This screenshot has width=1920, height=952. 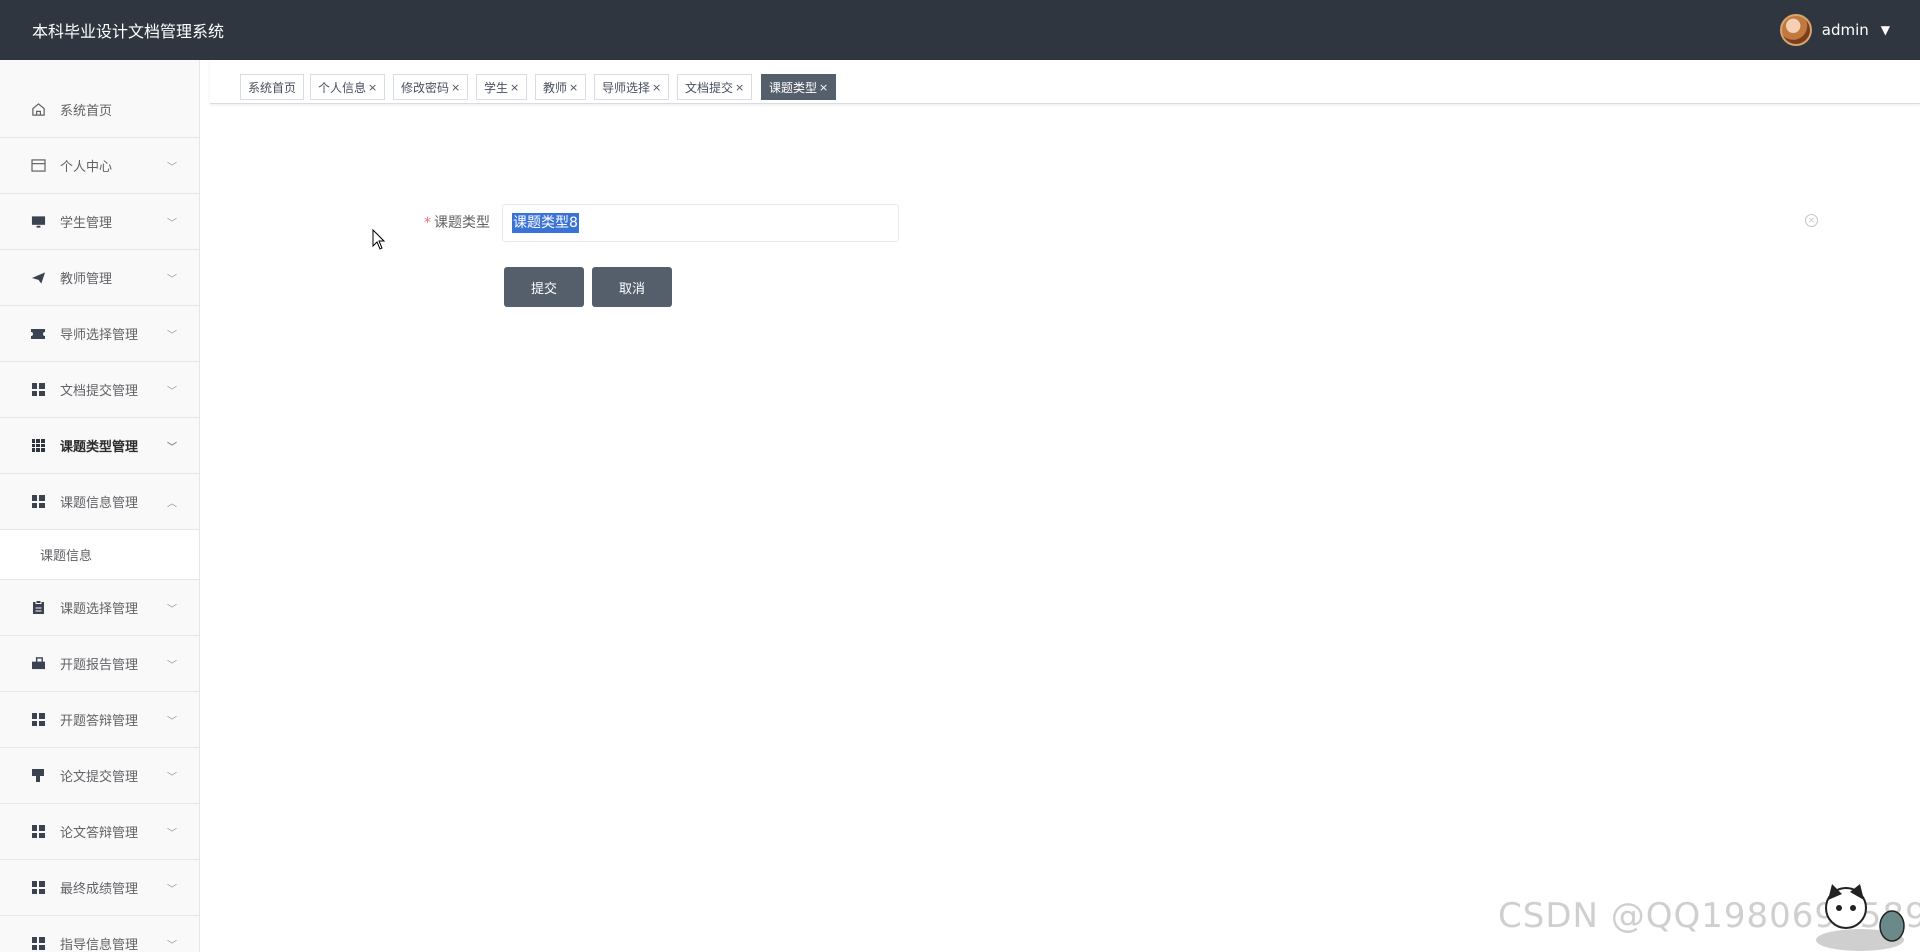 I want to click on tab-teachers: 教师 ×, so click(x=561, y=87).